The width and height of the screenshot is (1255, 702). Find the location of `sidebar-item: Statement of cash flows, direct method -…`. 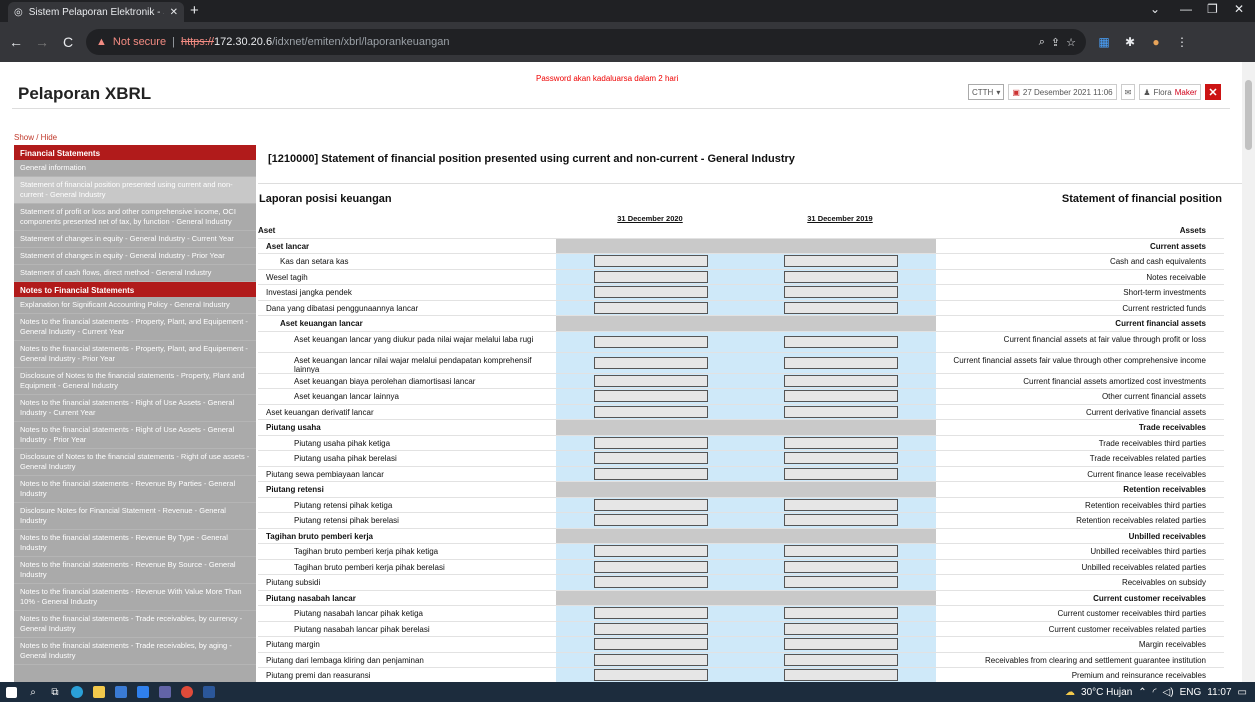

sidebar-item: Statement of cash flows, direct method -… is located at coordinates (135, 273).